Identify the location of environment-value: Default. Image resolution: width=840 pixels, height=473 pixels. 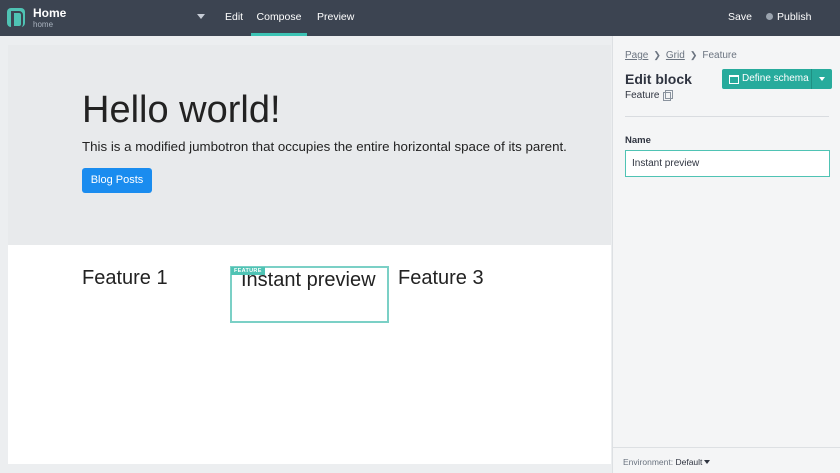
(688, 462).